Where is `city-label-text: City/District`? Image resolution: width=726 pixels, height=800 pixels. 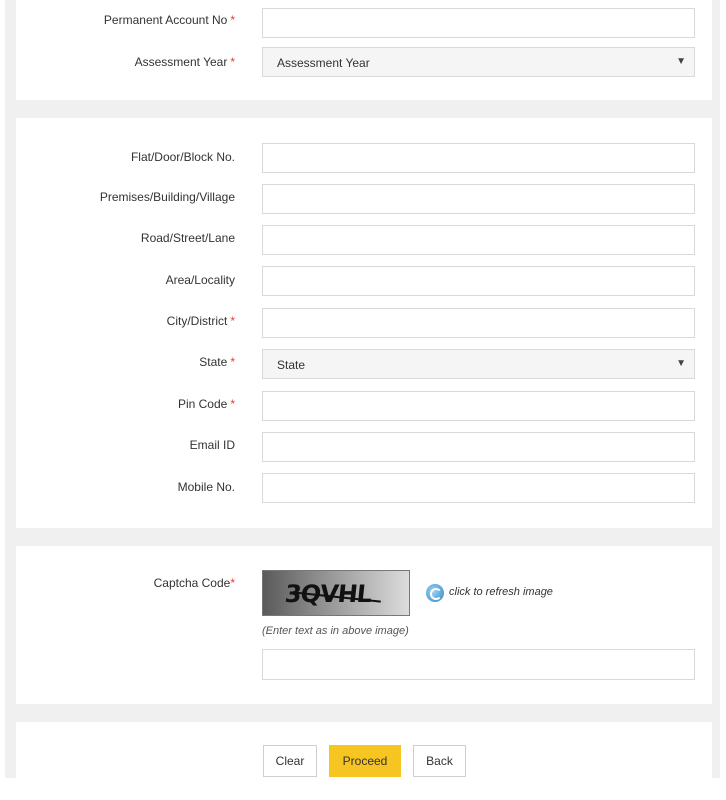 city-label-text: City/District is located at coordinates (197, 321).